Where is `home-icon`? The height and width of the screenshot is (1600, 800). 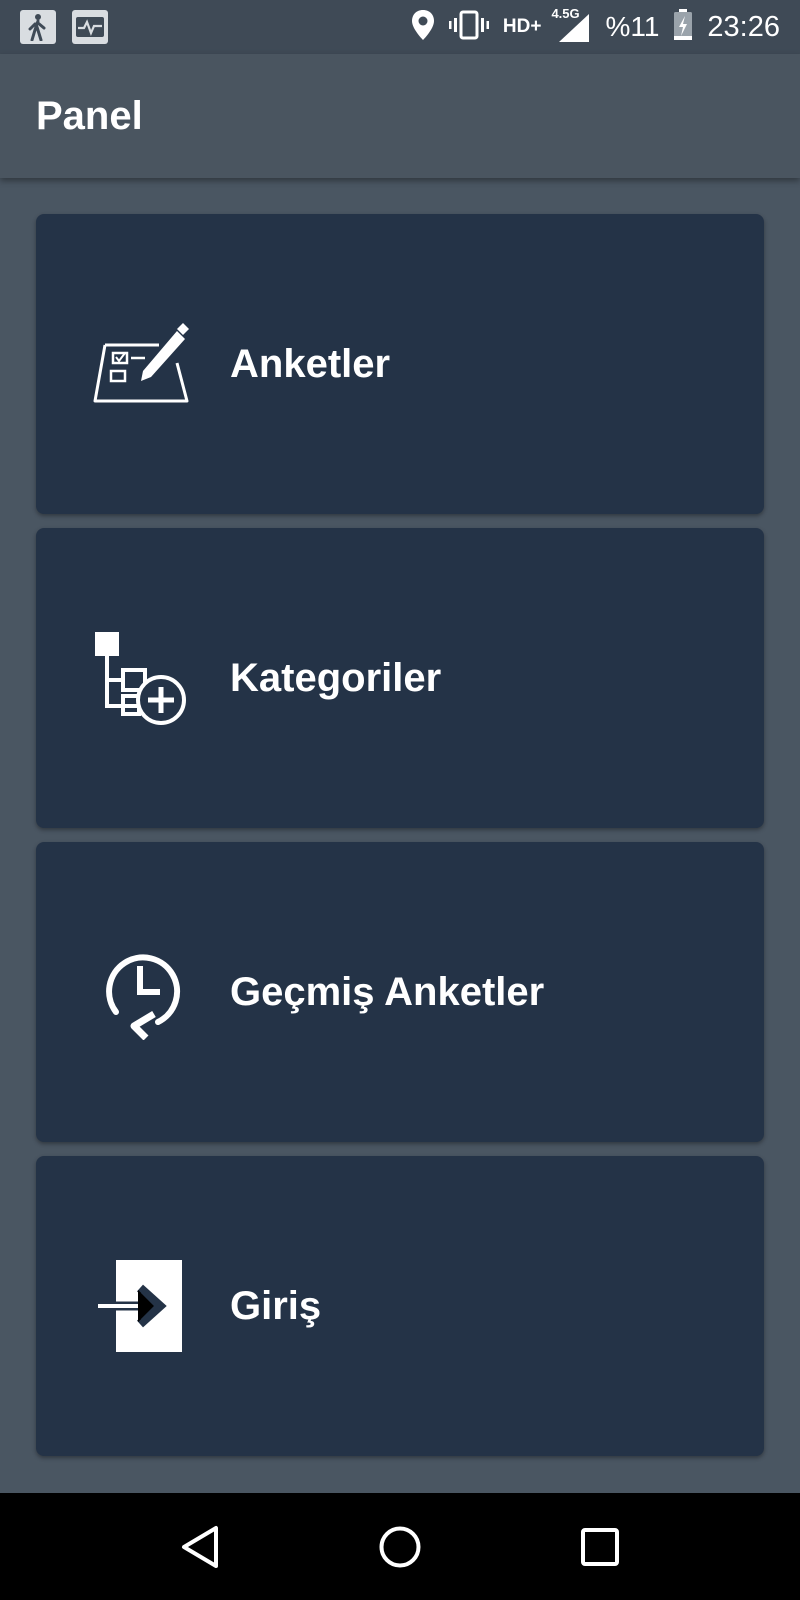
home-icon is located at coordinates (400, 1546).